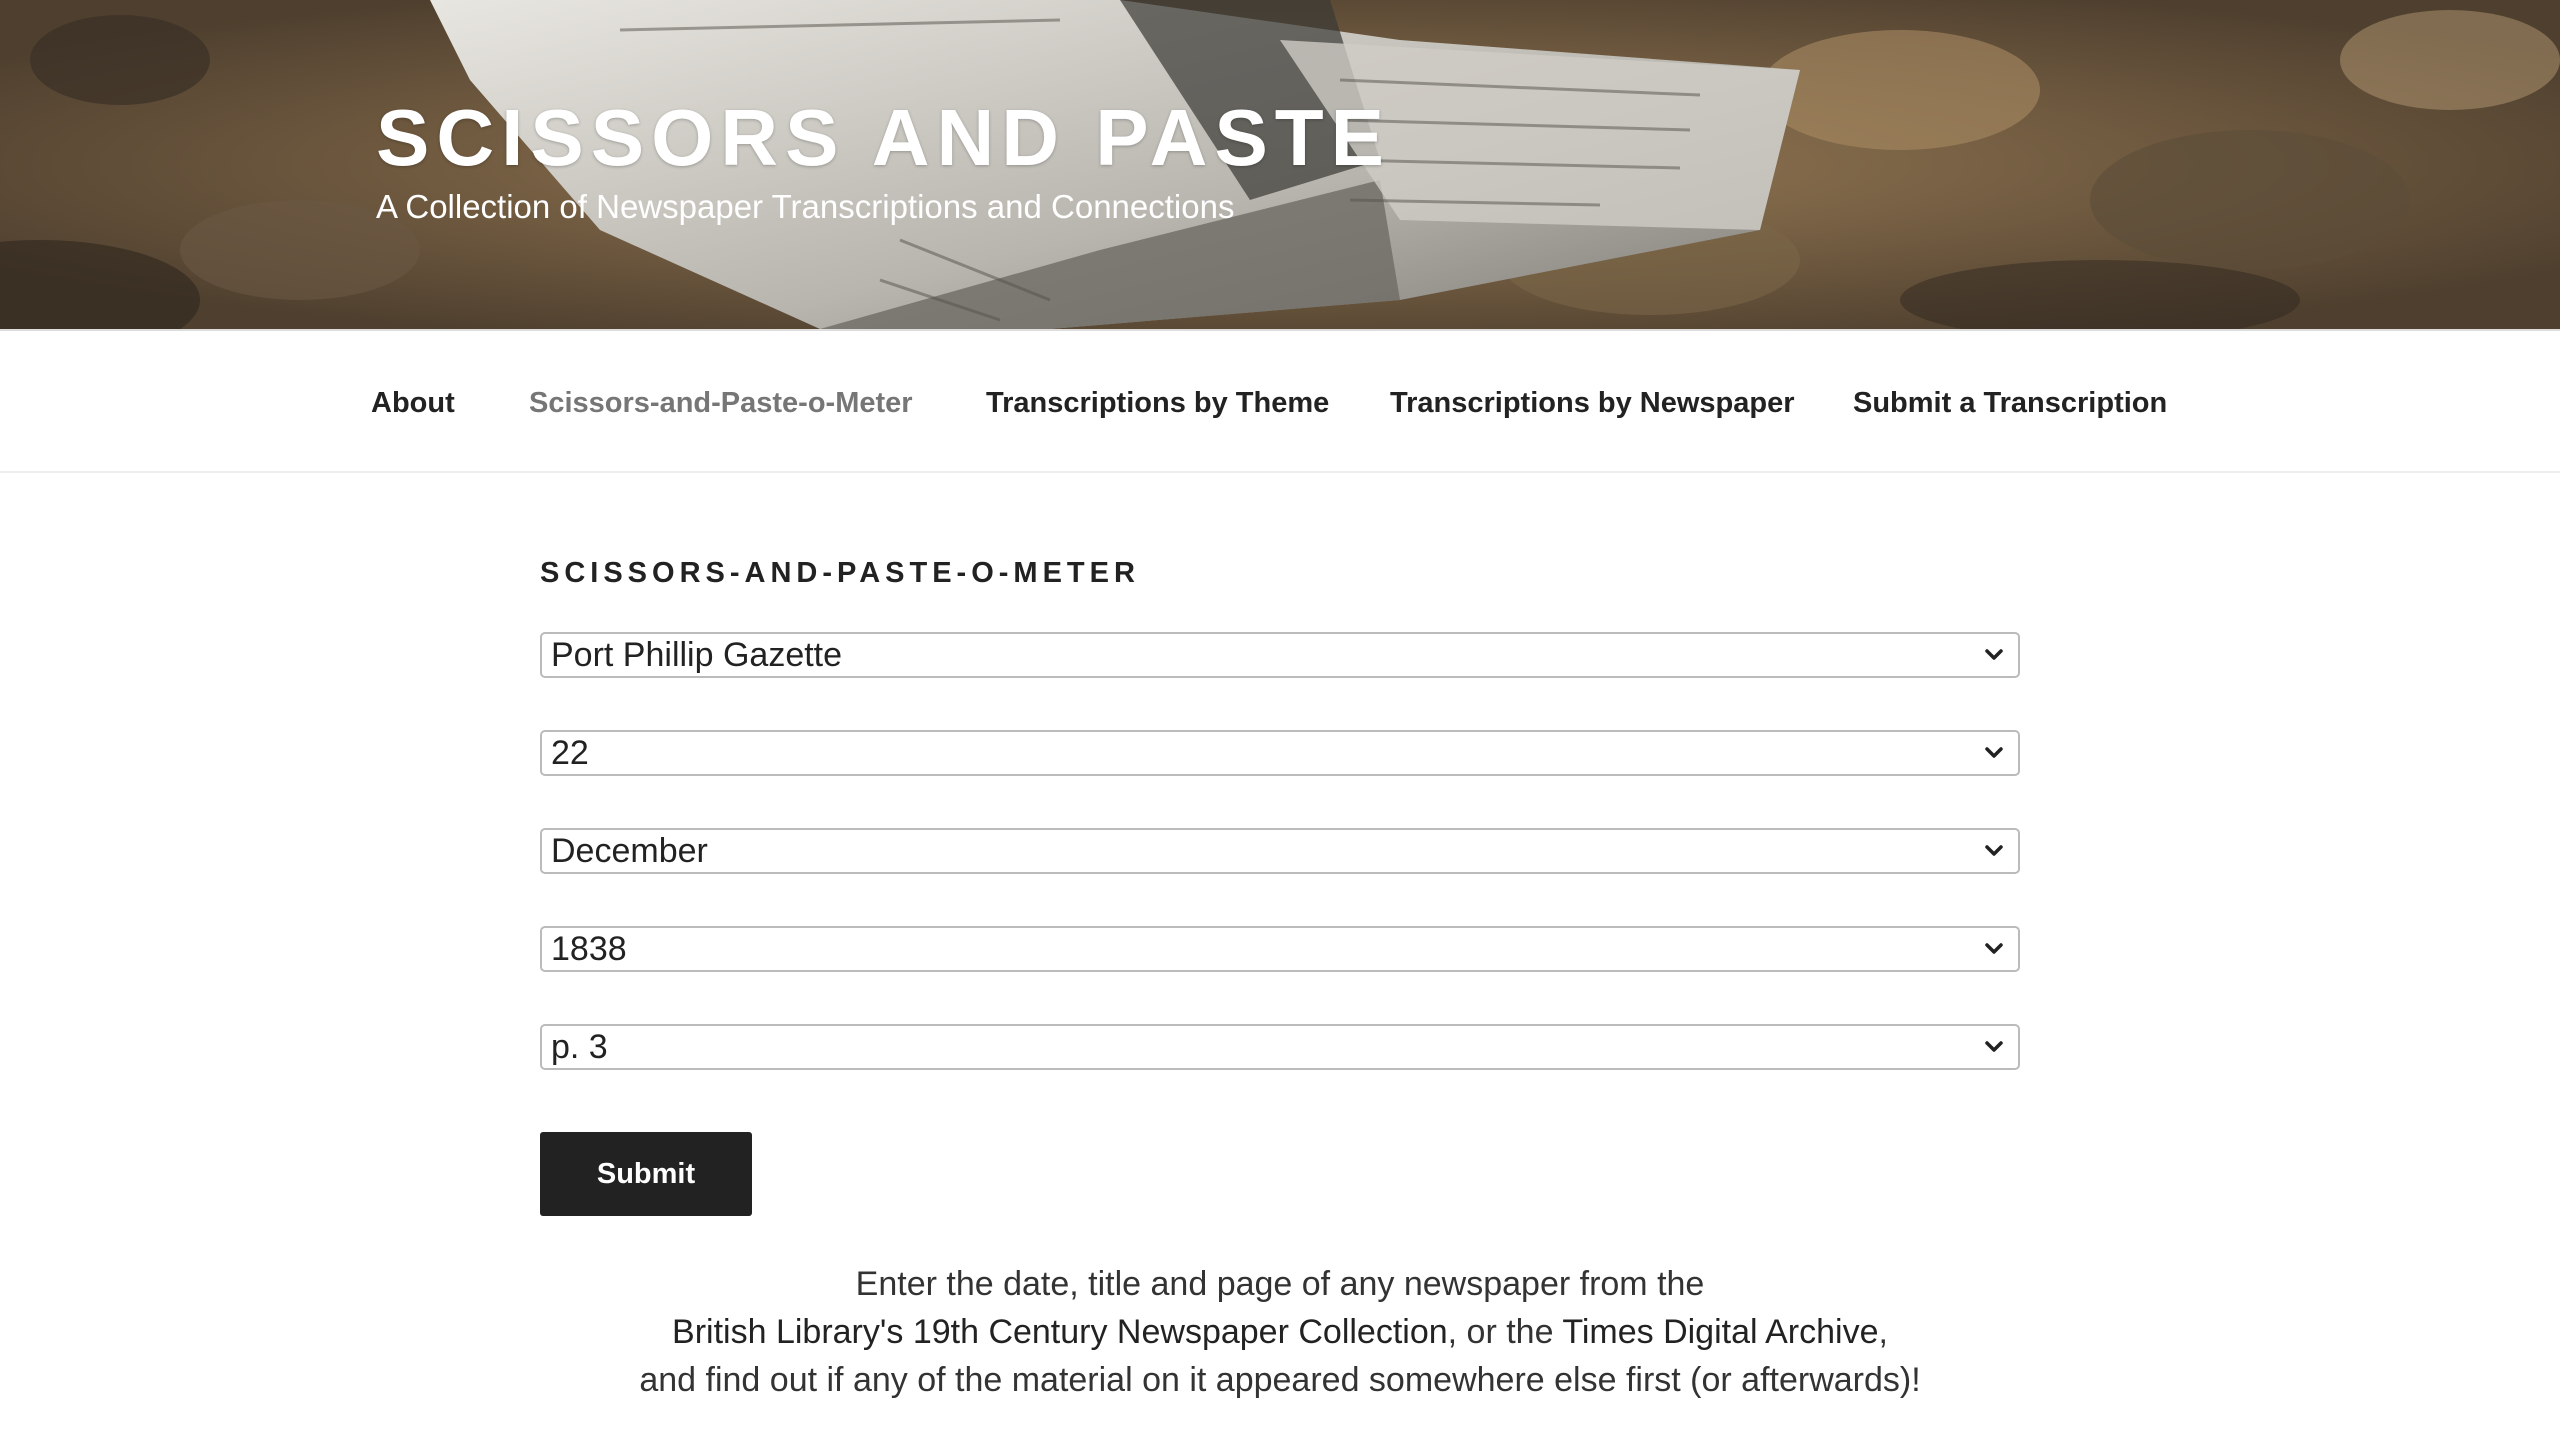  Describe the element at coordinates (1280, 753) in the screenshot. I see `day-select: 22` at that location.